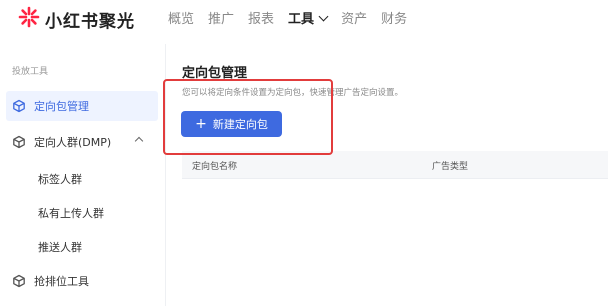  I want to click on sidebar-item-label: 定向人群(DMP), so click(73, 142).